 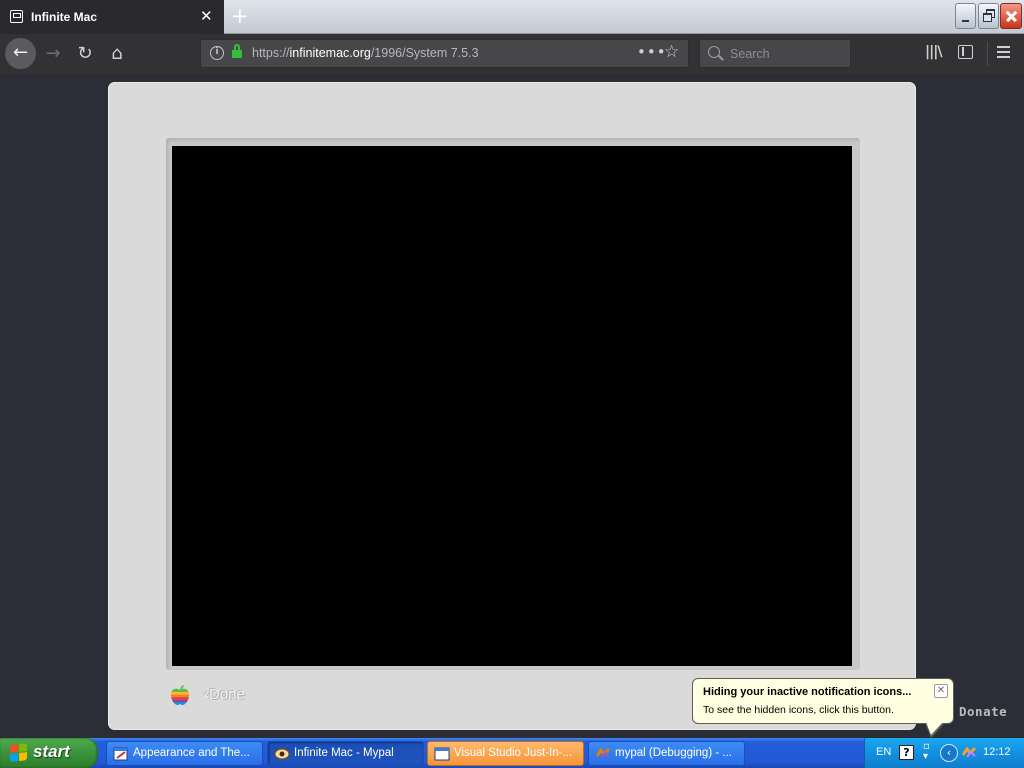 I want to click on control-panel-icon, so click(x=120, y=754).